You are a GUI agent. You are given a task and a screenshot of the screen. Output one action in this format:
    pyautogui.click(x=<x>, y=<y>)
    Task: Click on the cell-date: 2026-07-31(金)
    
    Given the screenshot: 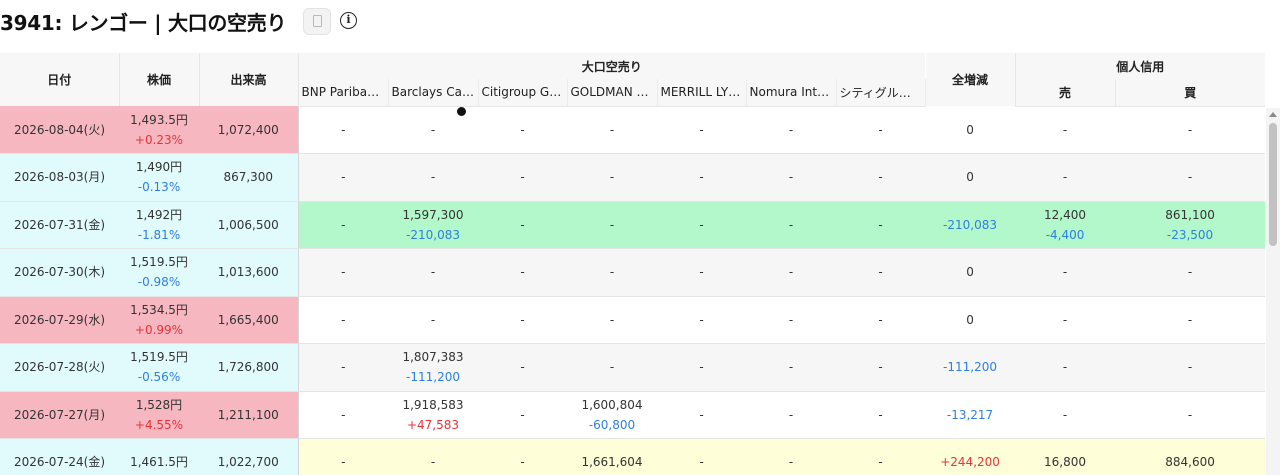 What is the action you would take?
    pyautogui.click(x=59, y=225)
    